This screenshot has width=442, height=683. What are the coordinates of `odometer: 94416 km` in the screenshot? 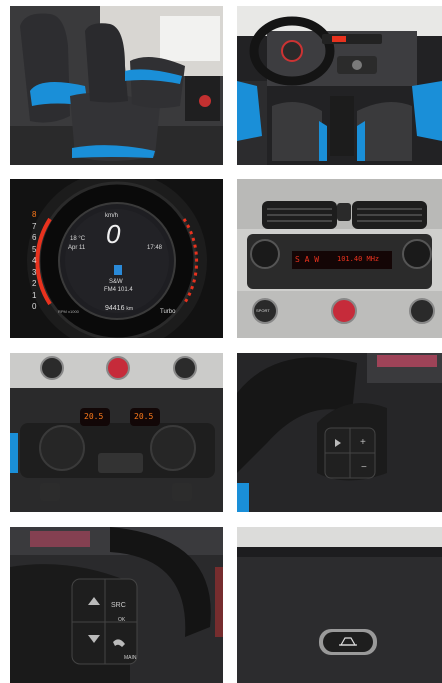 It's located at (119, 308).